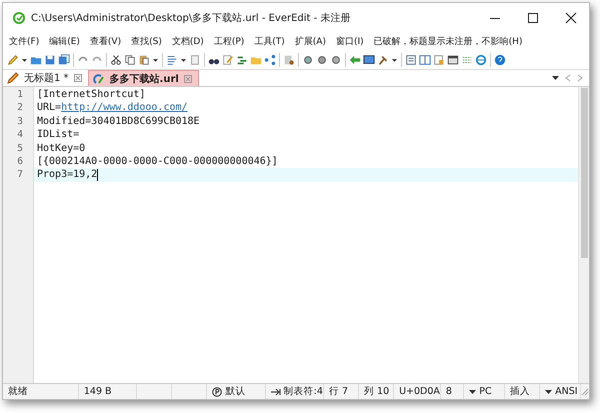 This screenshot has height=413, width=600. I want to click on replace-icon, so click(242, 60).